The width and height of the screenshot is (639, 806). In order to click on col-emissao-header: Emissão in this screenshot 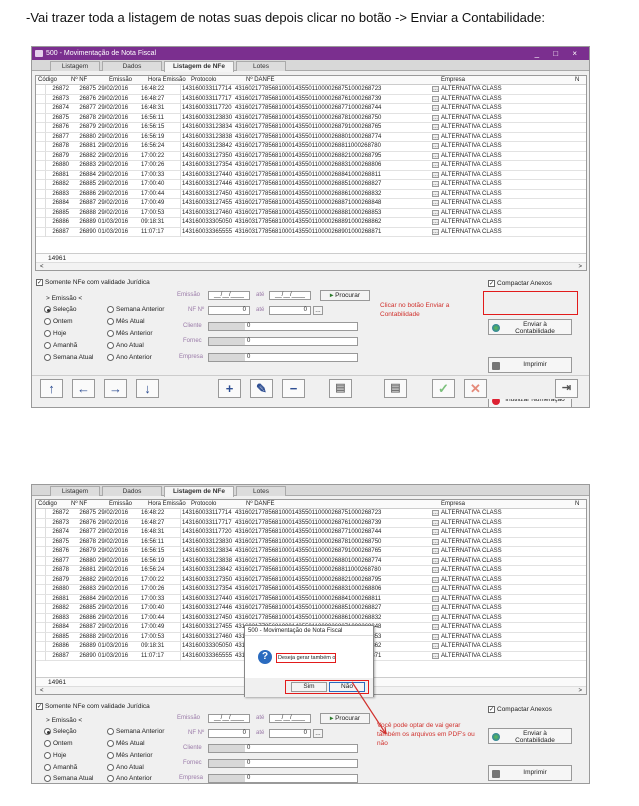, I will do `click(120, 504)`.